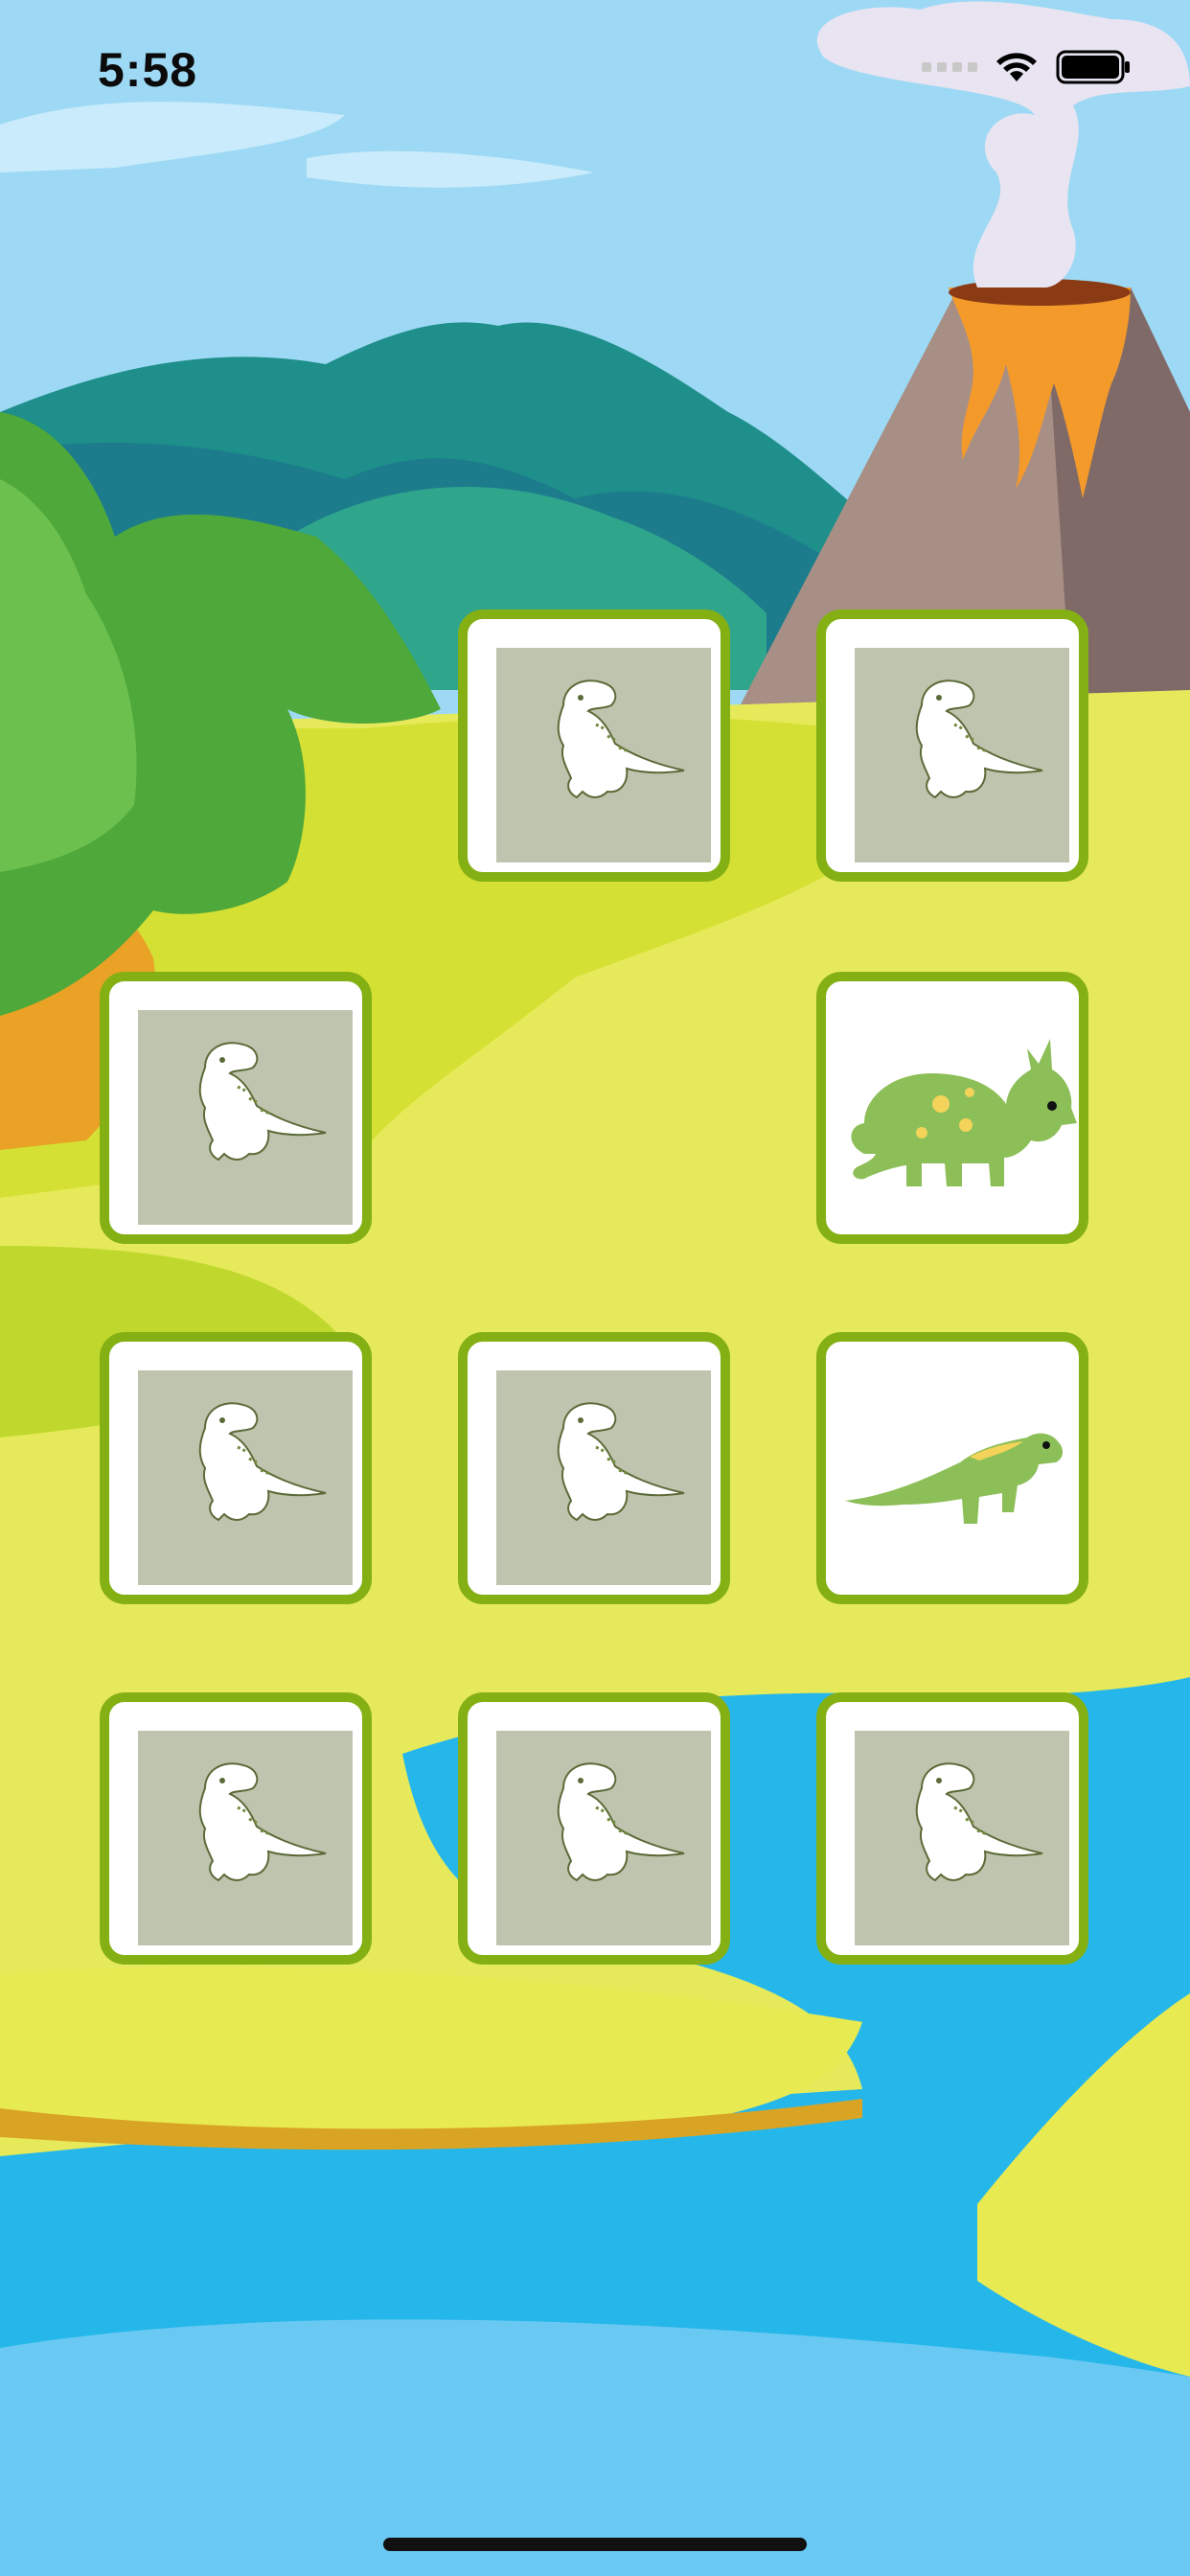 Image resolution: width=1190 pixels, height=2576 pixels. I want to click on status-time: 5:58, so click(148, 70).